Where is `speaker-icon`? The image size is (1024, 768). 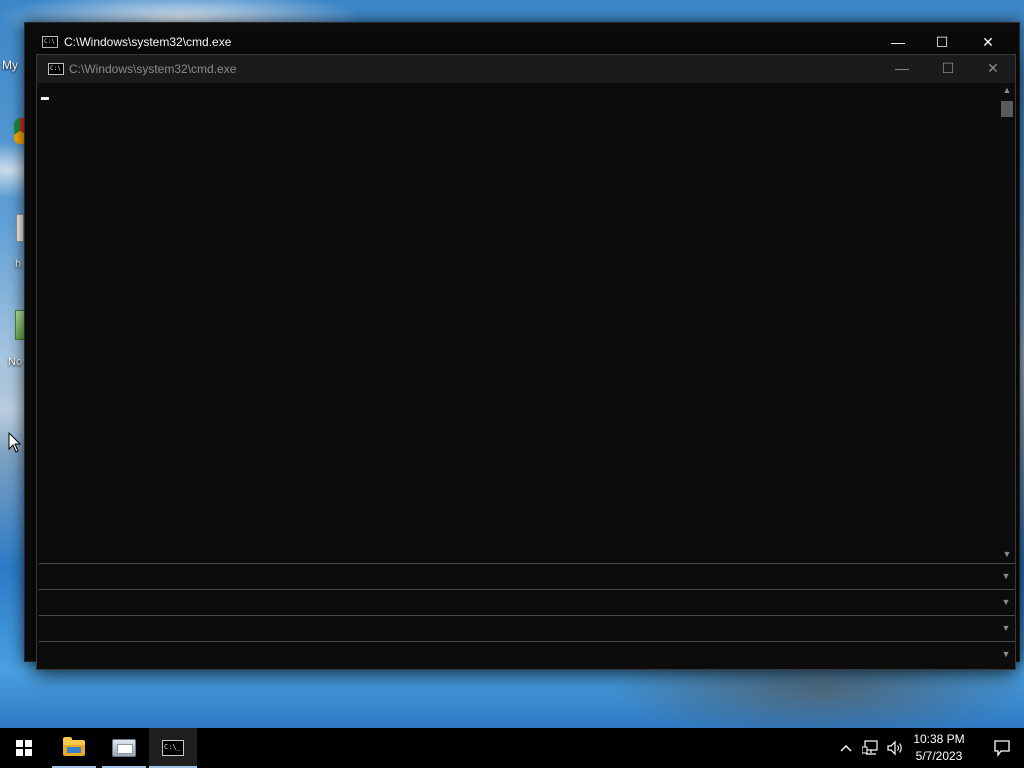 speaker-icon is located at coordinates (894, 748).